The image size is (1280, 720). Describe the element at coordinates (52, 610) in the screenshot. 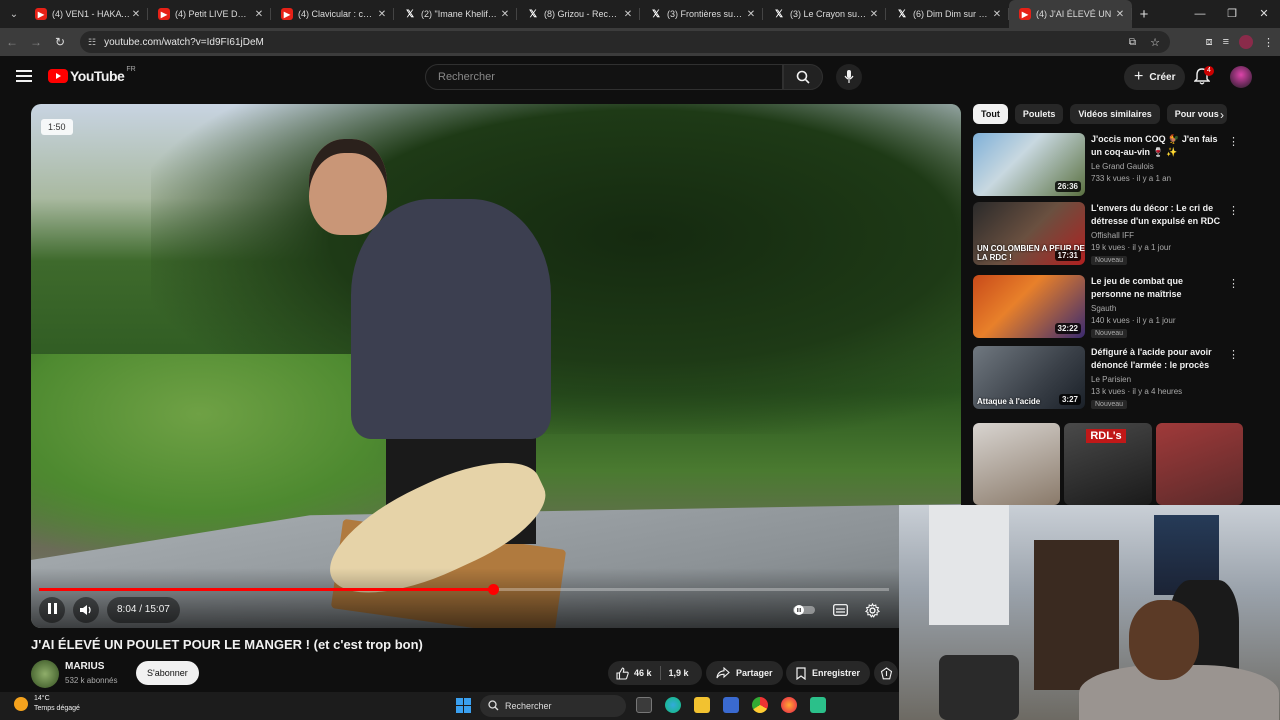

I see `pause-button` at that location.